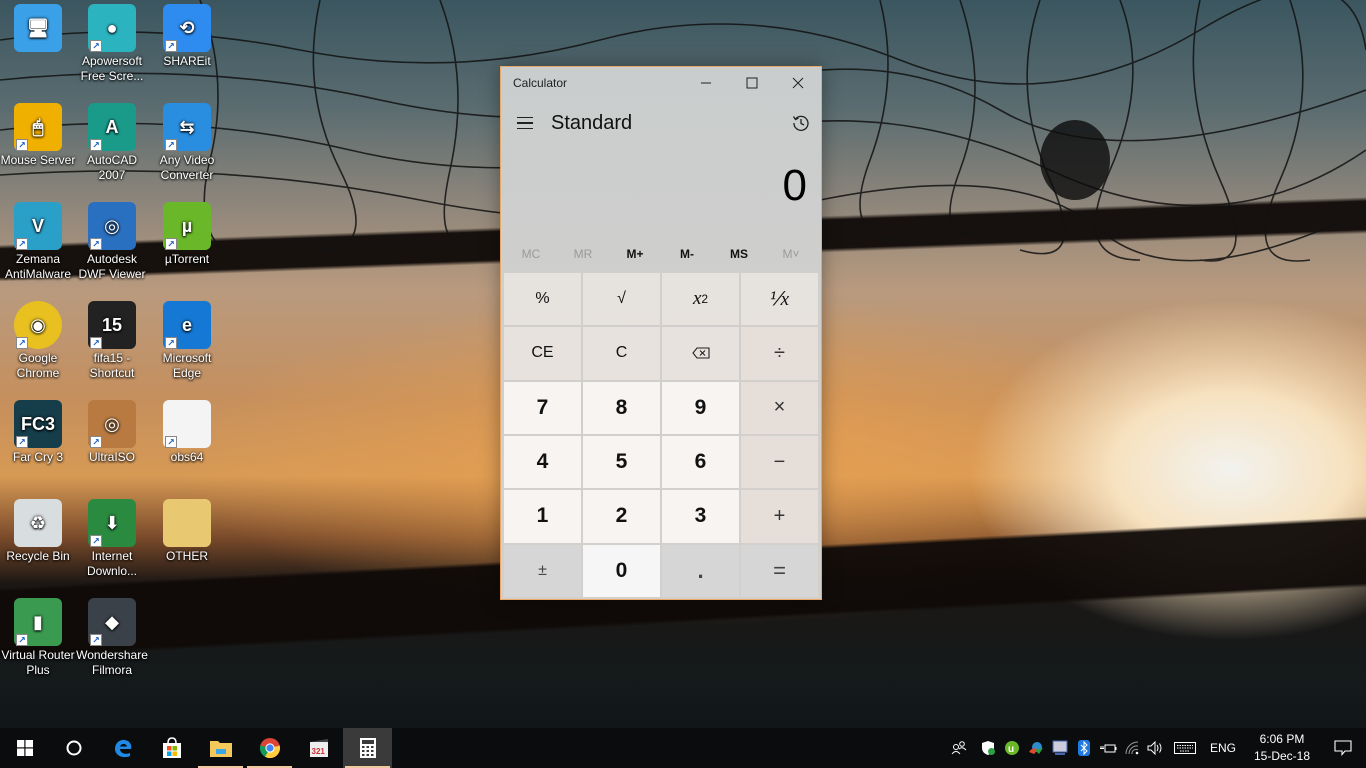 The width and height of the screenshot is (1366, 768). What do you see at coordinates (112, 432) in the screenshot?
I see `desktop-icon-ultraiso: ◎ ↗ UltraISO` at bounding box center [112, 432].